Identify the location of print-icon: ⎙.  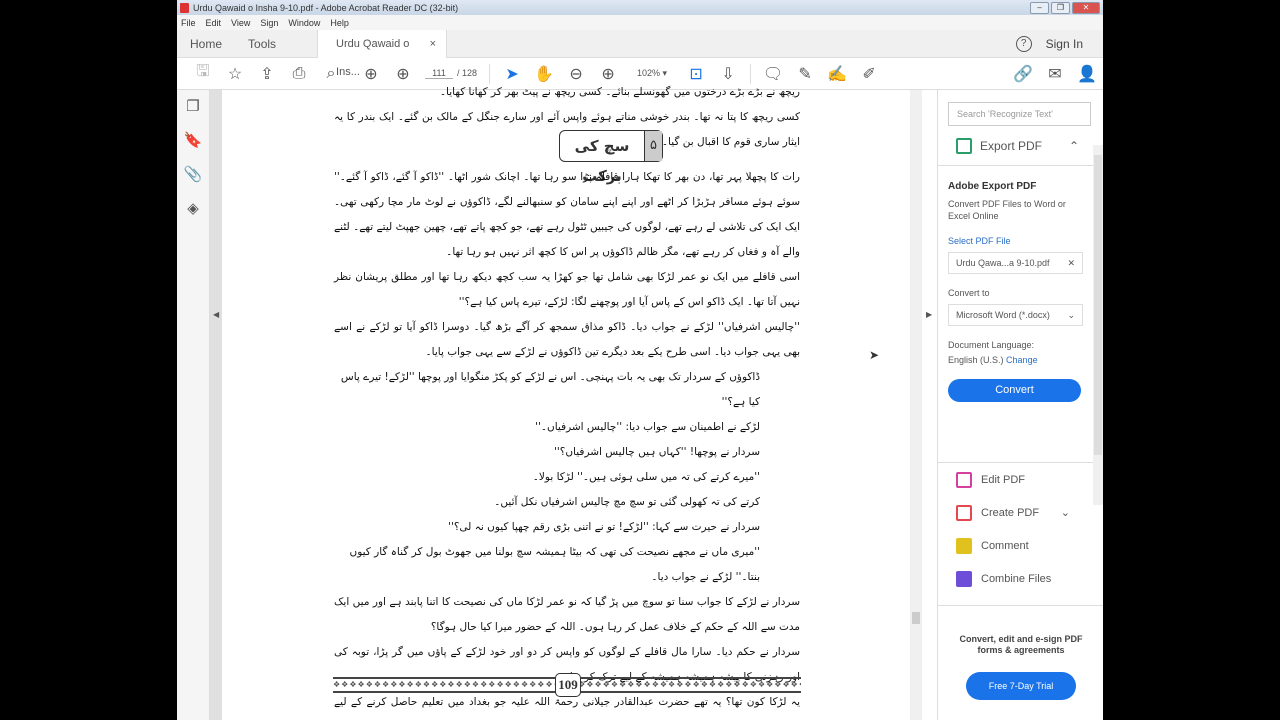
(299, 74).